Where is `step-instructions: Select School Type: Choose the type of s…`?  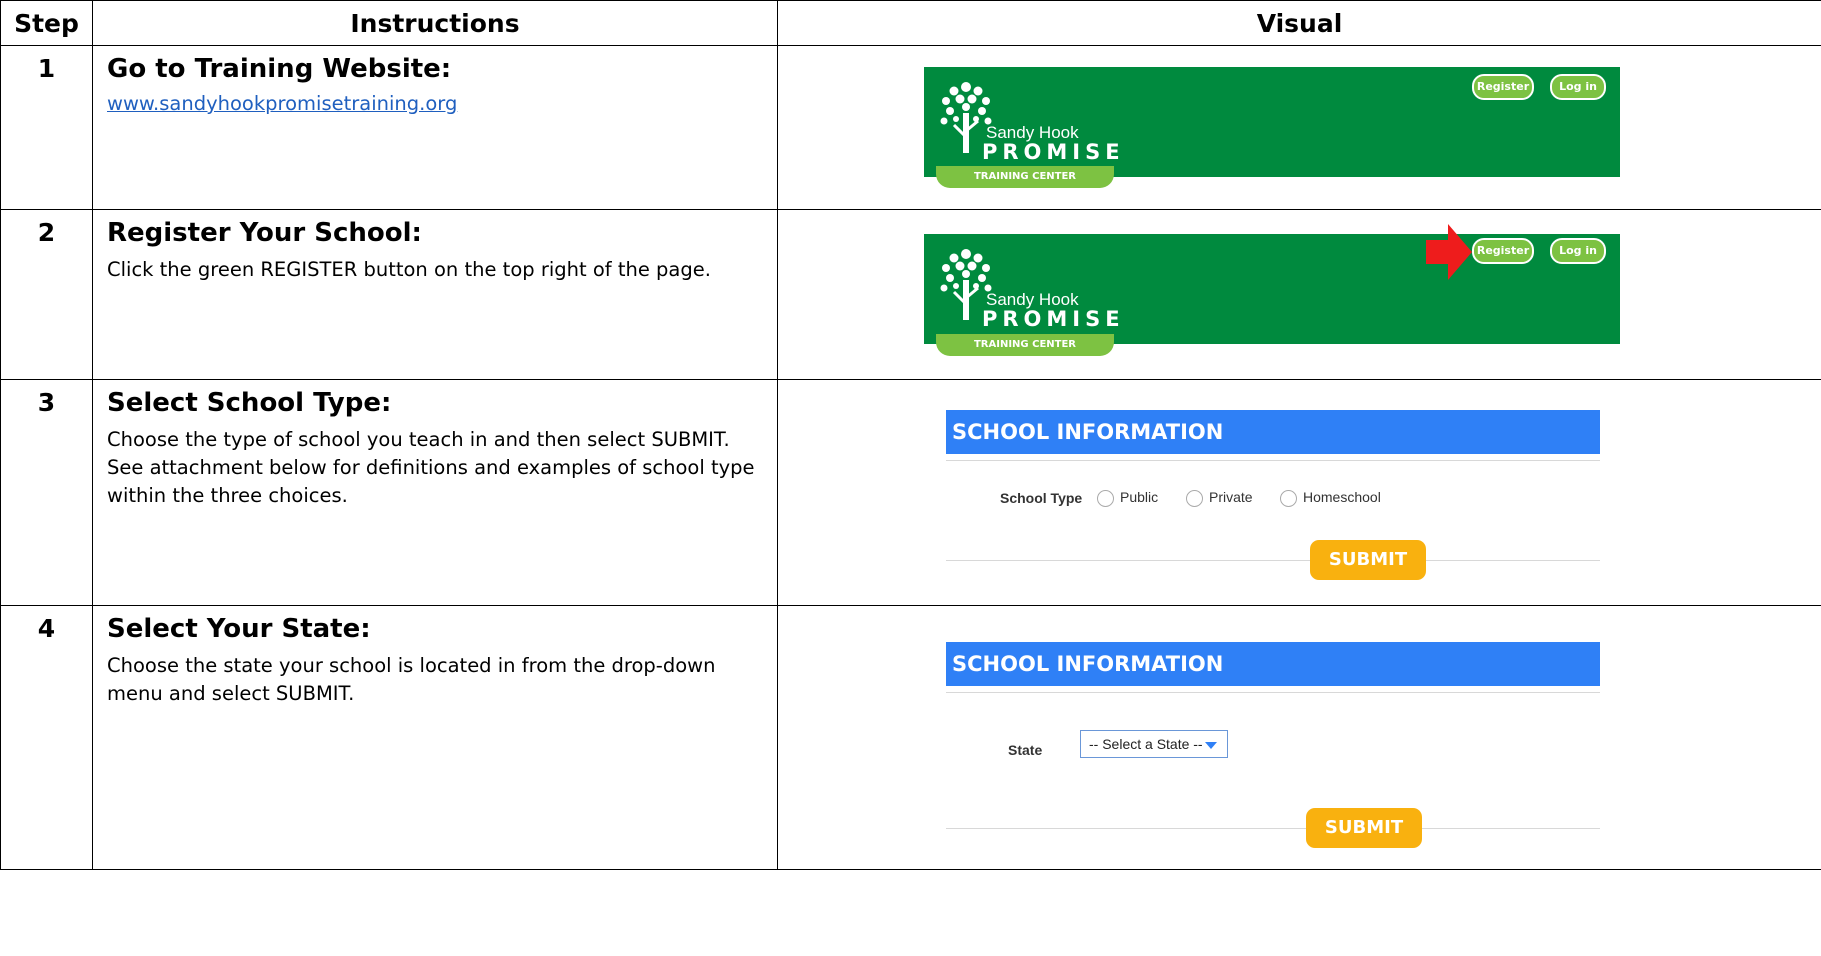
step-instructions: Select School Type: Choose the type of s… is located at coordinates (435, 492).